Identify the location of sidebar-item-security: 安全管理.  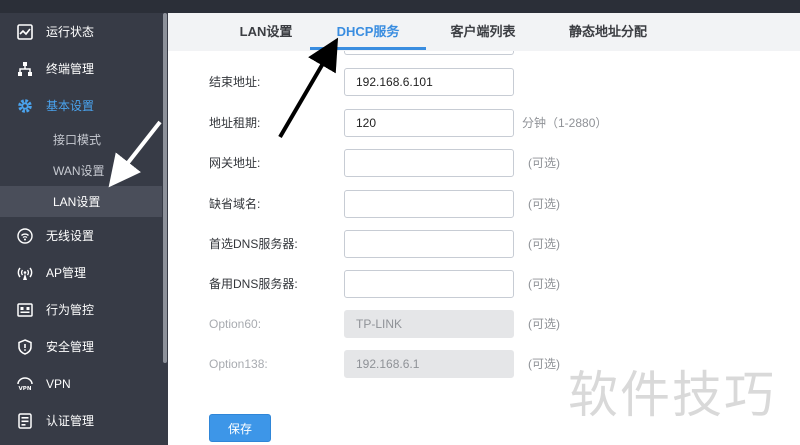
(81, 346).